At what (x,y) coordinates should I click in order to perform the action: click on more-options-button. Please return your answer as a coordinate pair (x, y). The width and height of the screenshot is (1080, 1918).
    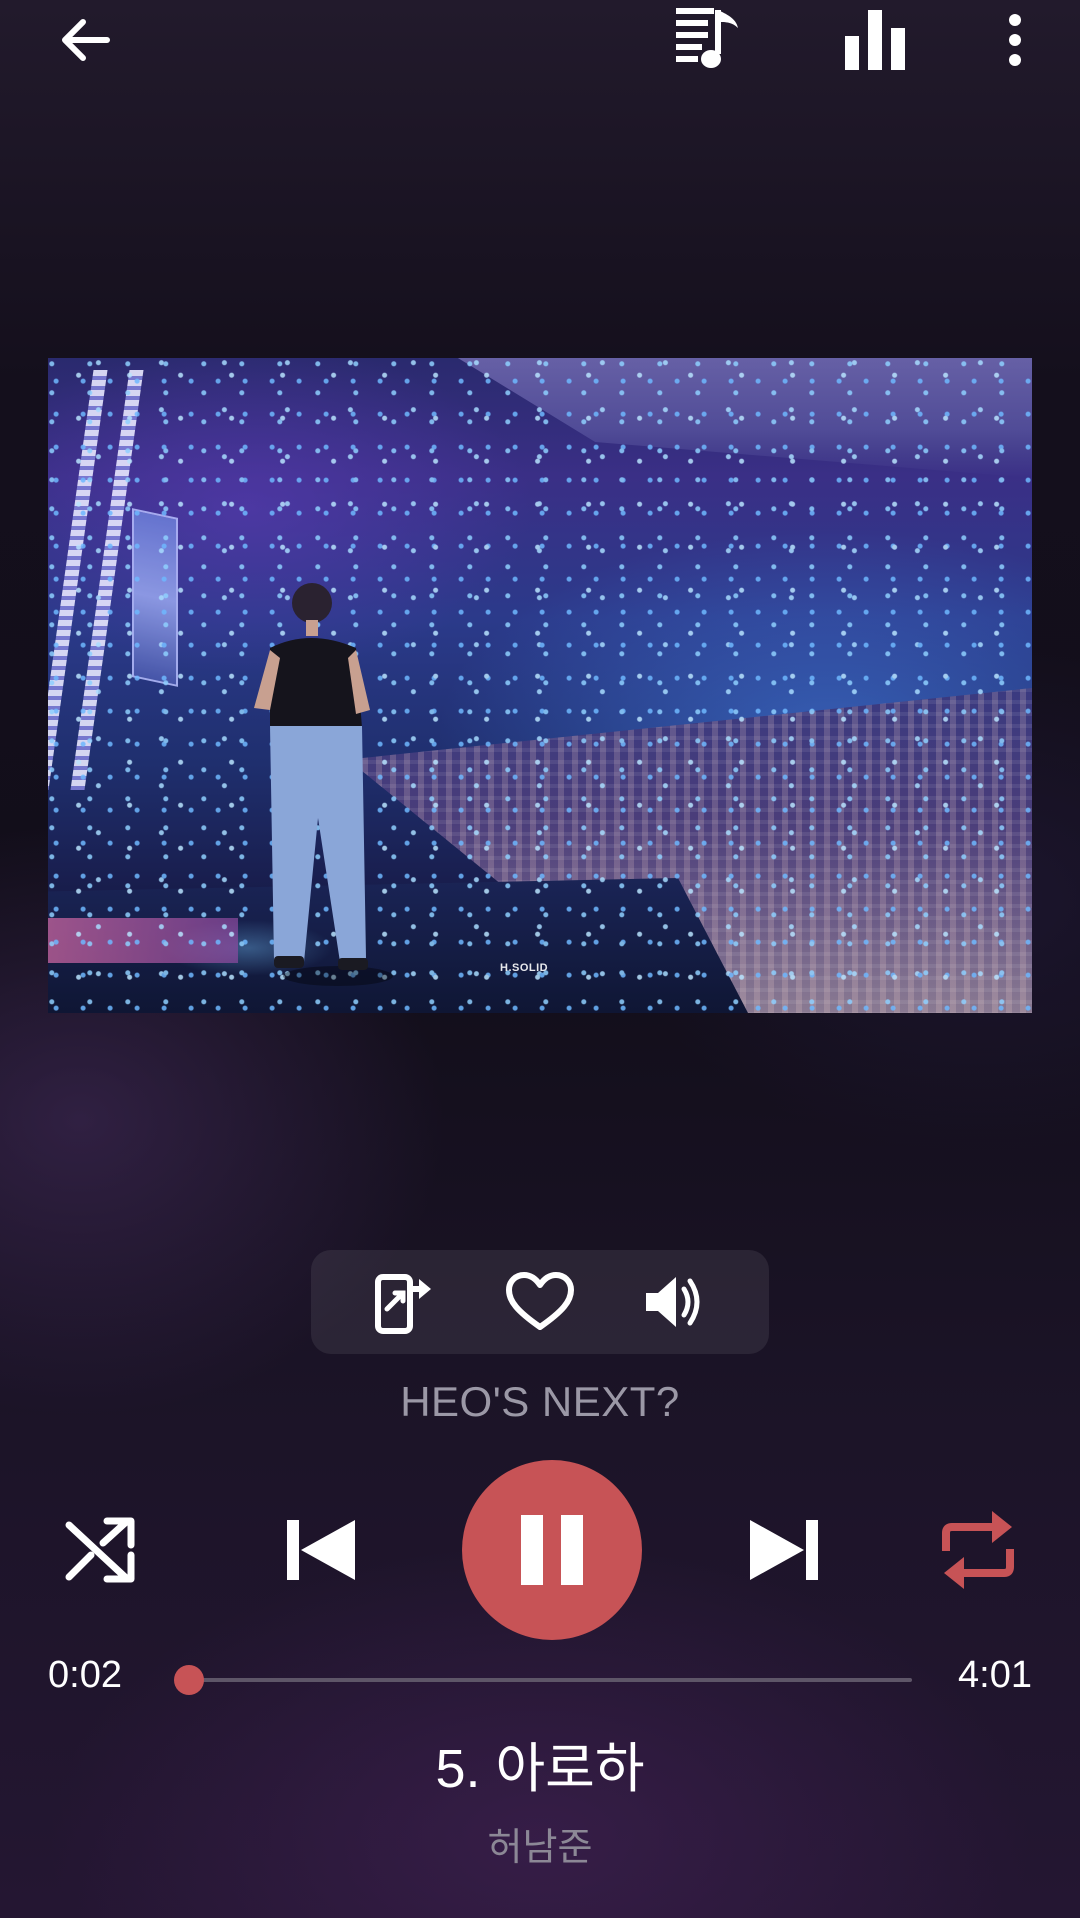
    Looking at the image, I should click on (1015, 40).